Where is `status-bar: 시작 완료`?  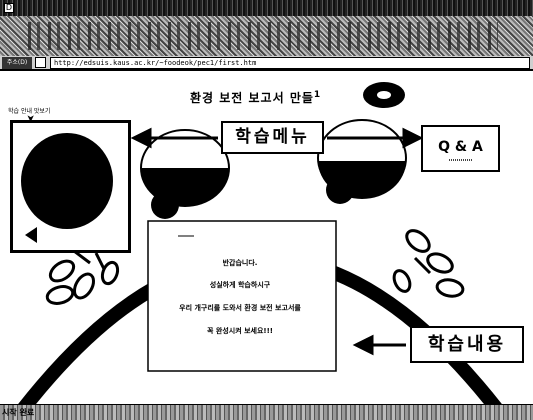 status-bar: 시작 완료 is located at coordinates (266, 412).